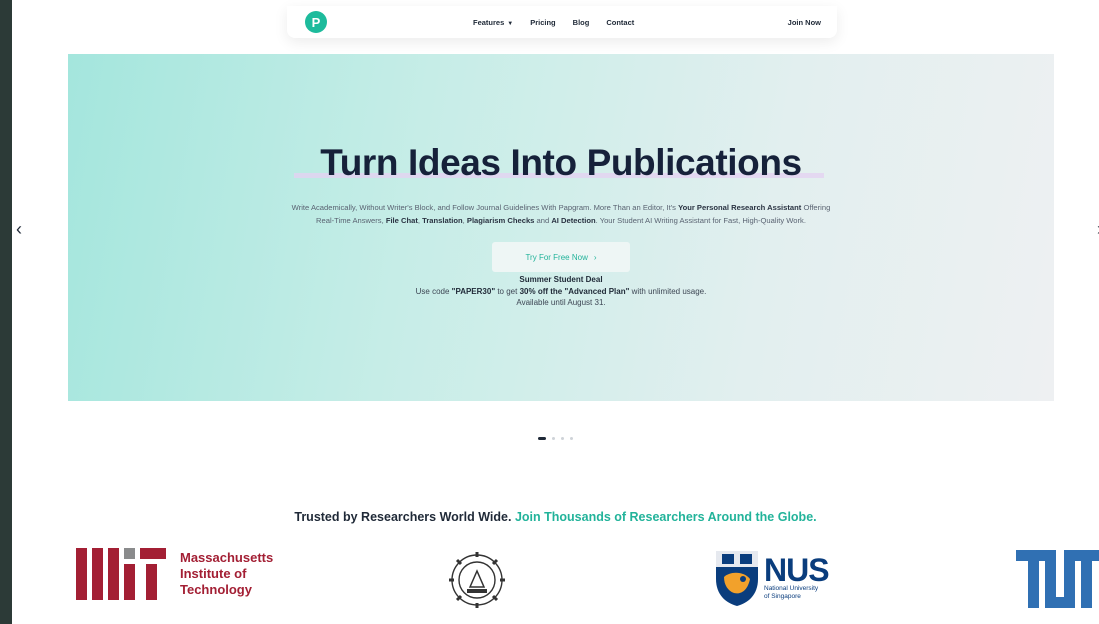 Image resolution: width=1099 pixels, height=624 pixels. What do you see at coordinates (561, 302) in the screenshot?
I see `deal-expiry: Available until August 31.` at bounding box center [561, 302].